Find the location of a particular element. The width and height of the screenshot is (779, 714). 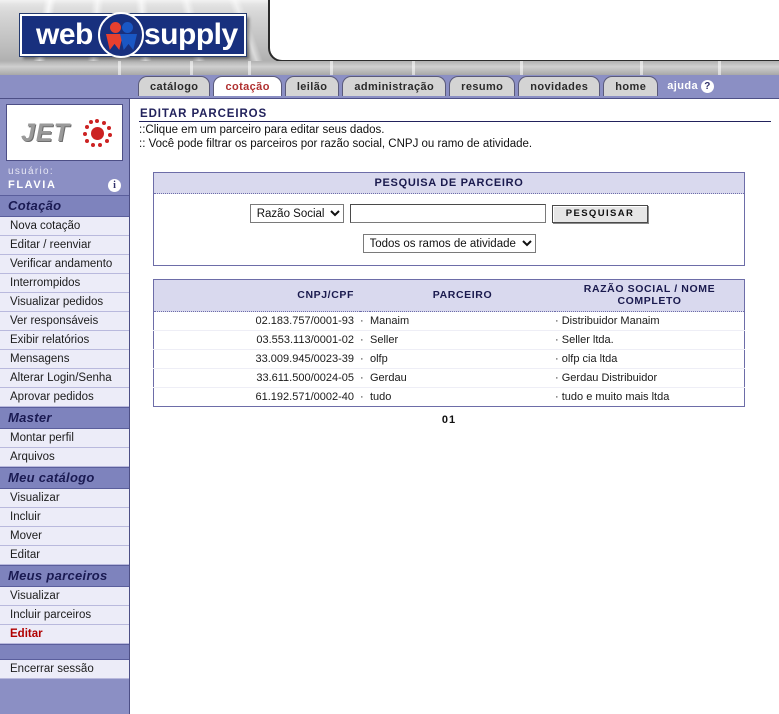

site-header-banner: web supply is located at coordinates (389, 37).